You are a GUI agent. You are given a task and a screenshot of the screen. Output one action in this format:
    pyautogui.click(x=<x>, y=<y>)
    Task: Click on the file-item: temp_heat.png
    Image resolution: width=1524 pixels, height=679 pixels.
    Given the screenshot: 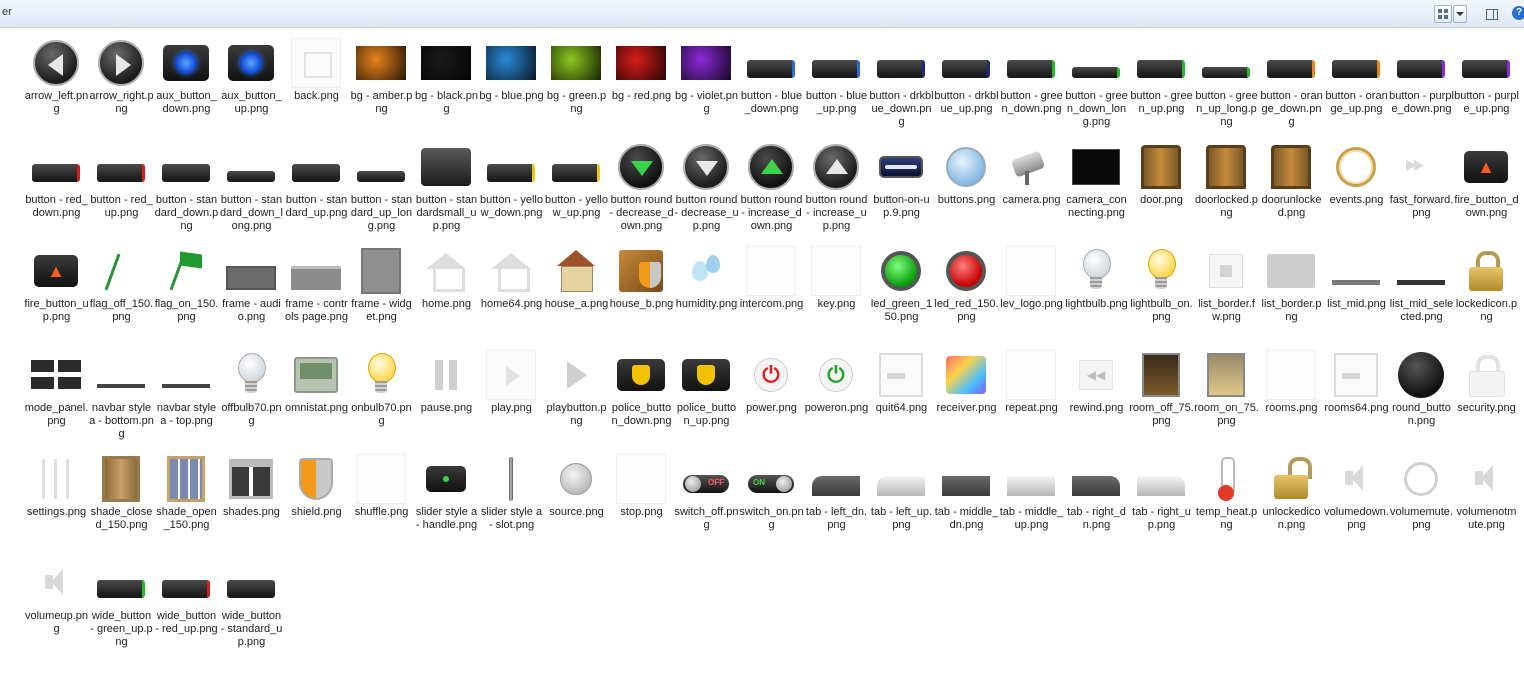 What is the action you would take?
    pyautogui.click(x=1226, y=503)
    